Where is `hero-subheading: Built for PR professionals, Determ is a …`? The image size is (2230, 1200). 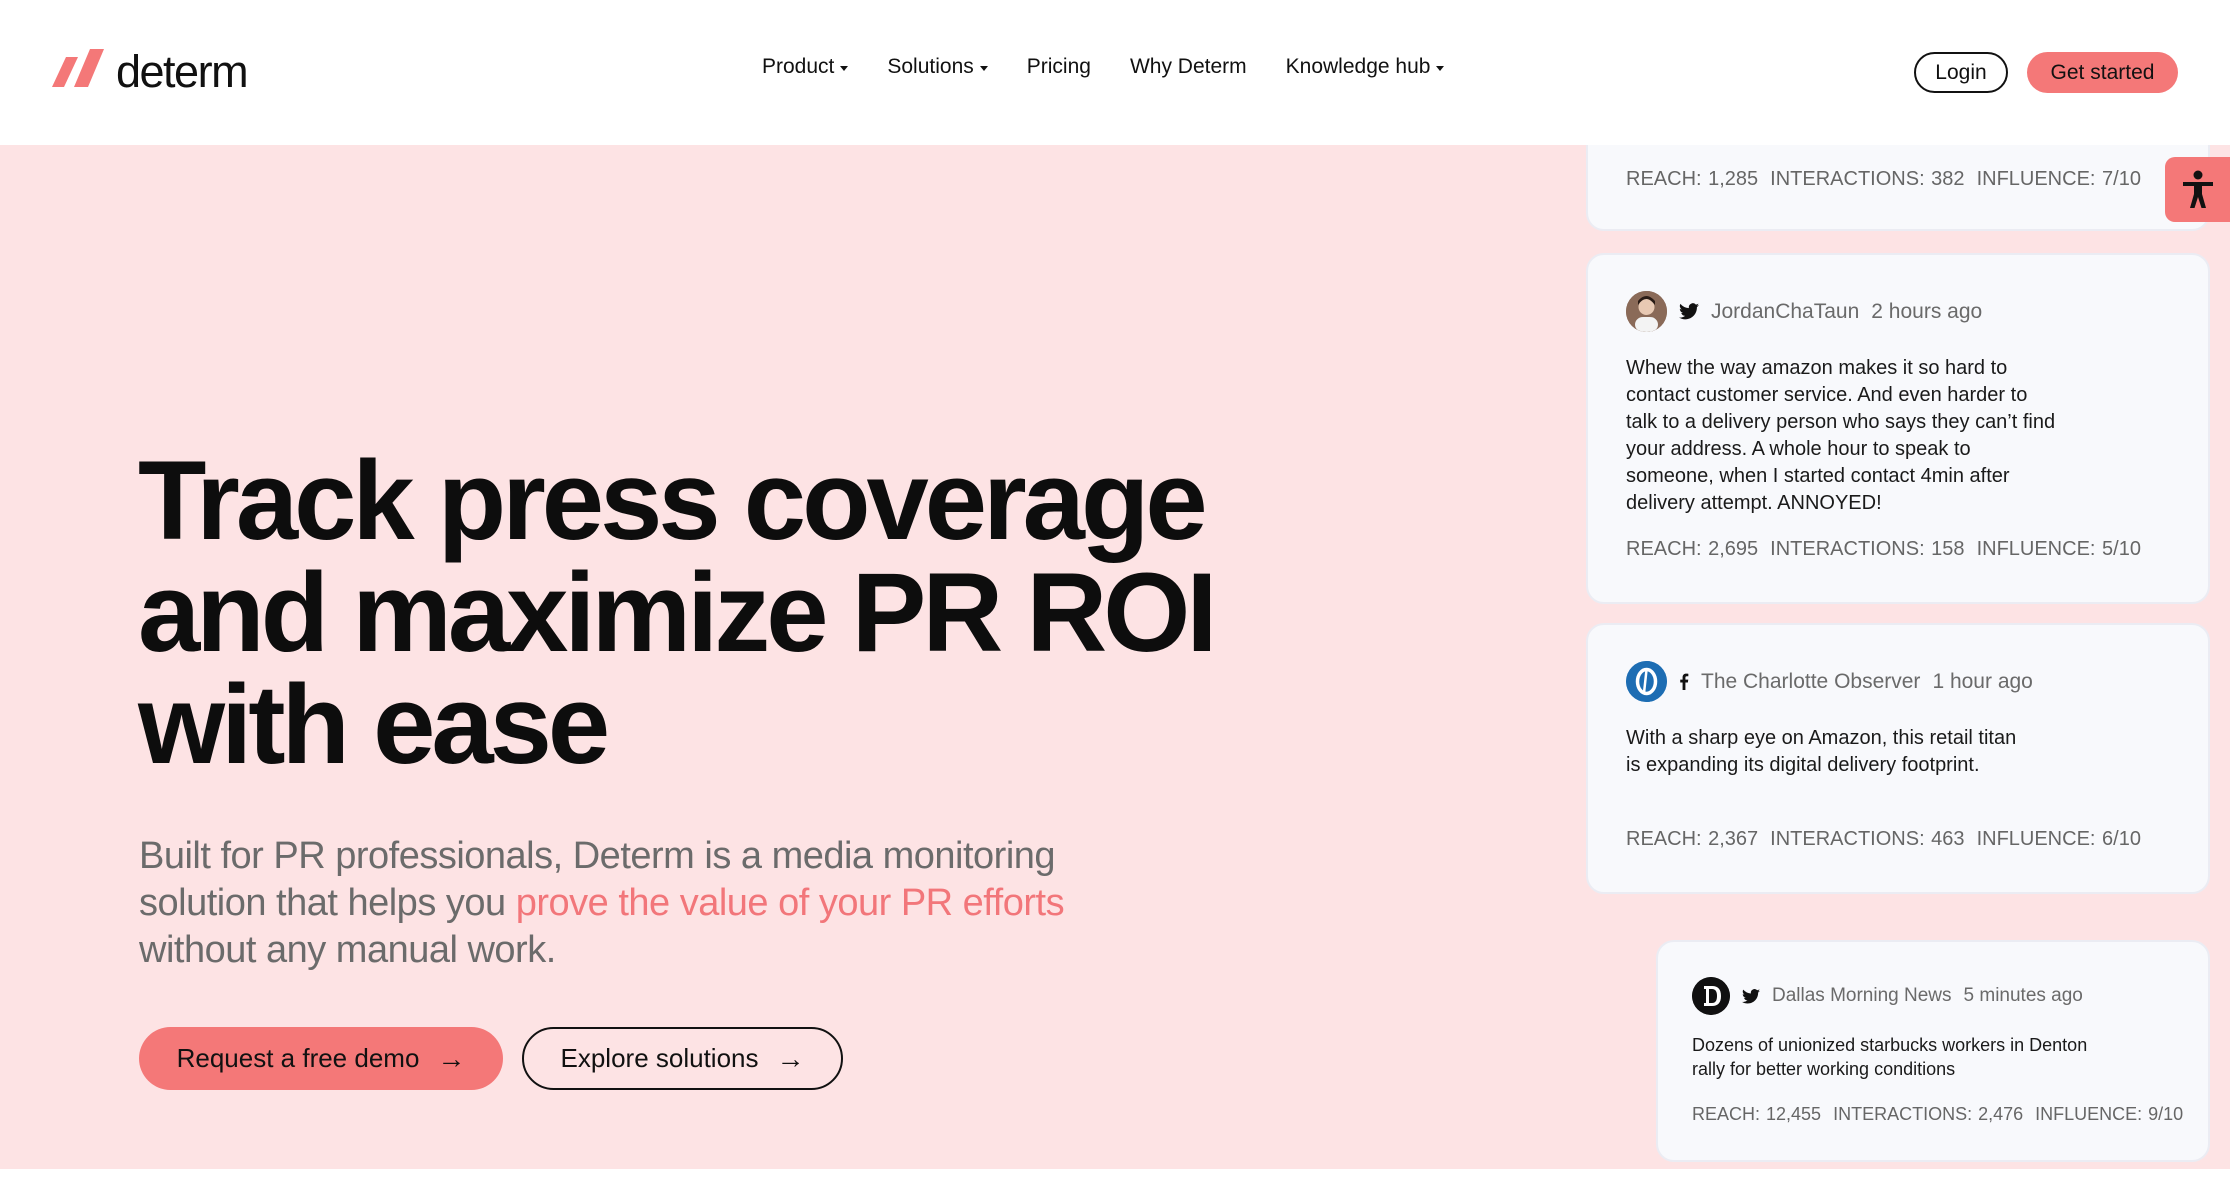 hero-subheading: Built for PR professionals, Determ is a … is located at coordinates (639, 903).